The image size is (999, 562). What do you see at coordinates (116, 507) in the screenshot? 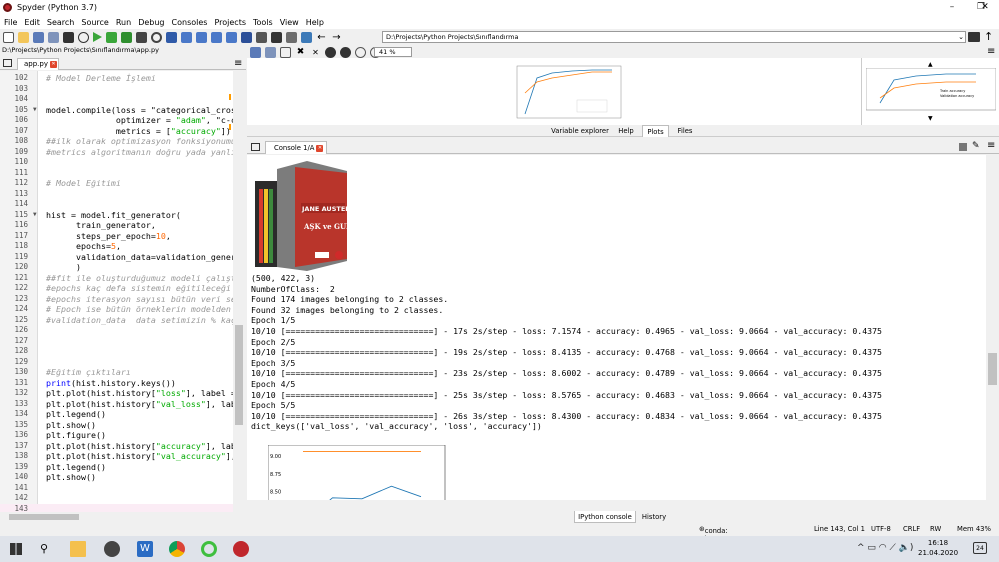
I see `code-line: 143` at bounding box center [116, 507].